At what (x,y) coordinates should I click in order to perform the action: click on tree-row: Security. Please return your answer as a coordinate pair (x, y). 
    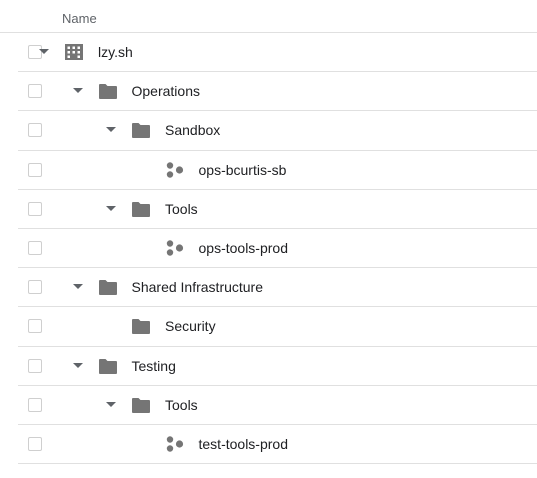
    Looking at the image, I should click on (277, 327).